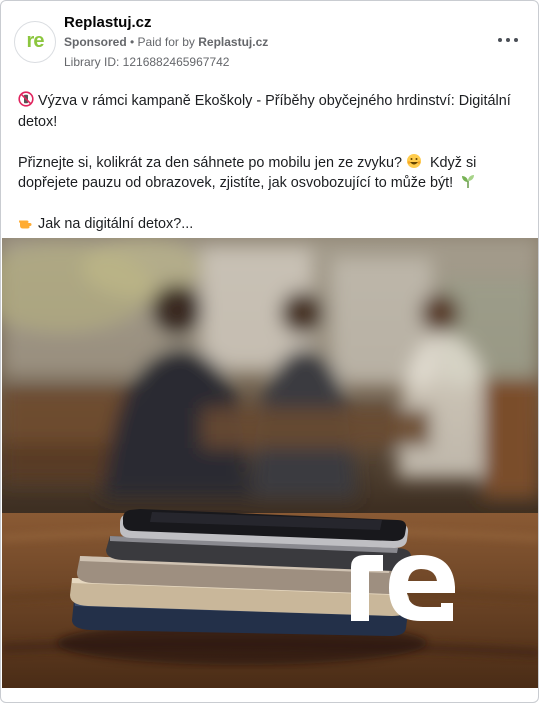 The image size is (539, 703). I want to click on seedling-icon, so click(468, 181).